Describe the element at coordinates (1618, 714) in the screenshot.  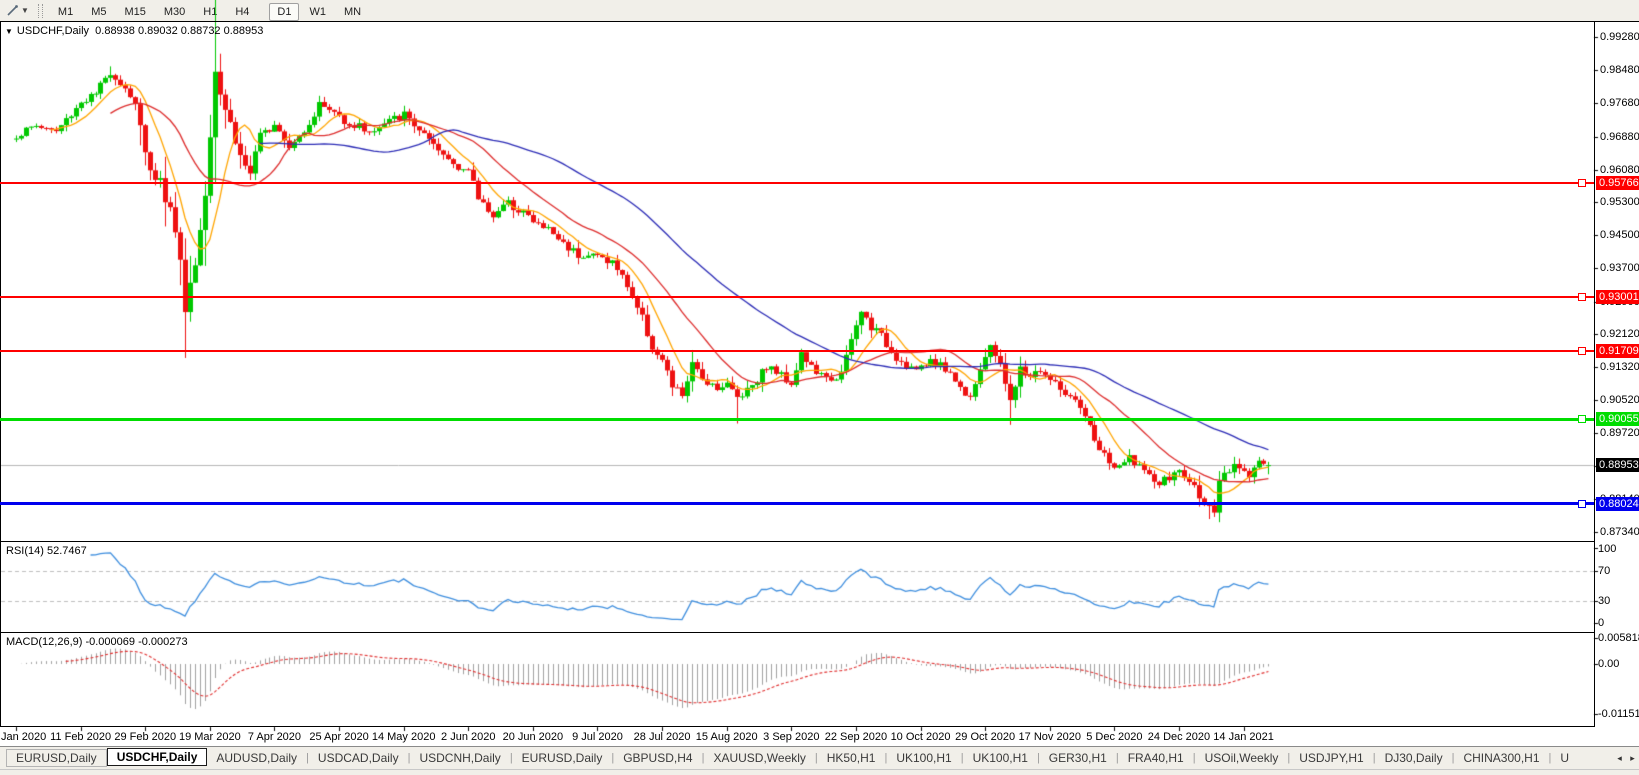
I see `macd-scale-label: -0.011514` at that location.